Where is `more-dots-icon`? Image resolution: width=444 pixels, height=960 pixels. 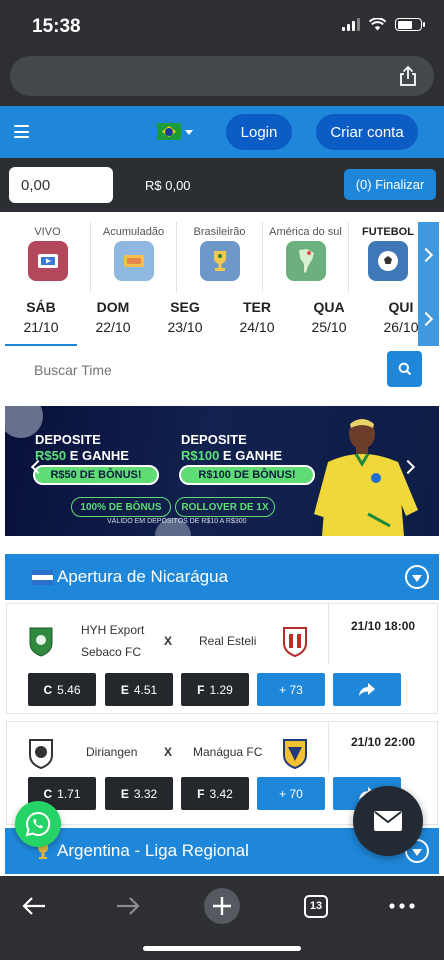 more-dots-icon is located at coordinates (402, 906).